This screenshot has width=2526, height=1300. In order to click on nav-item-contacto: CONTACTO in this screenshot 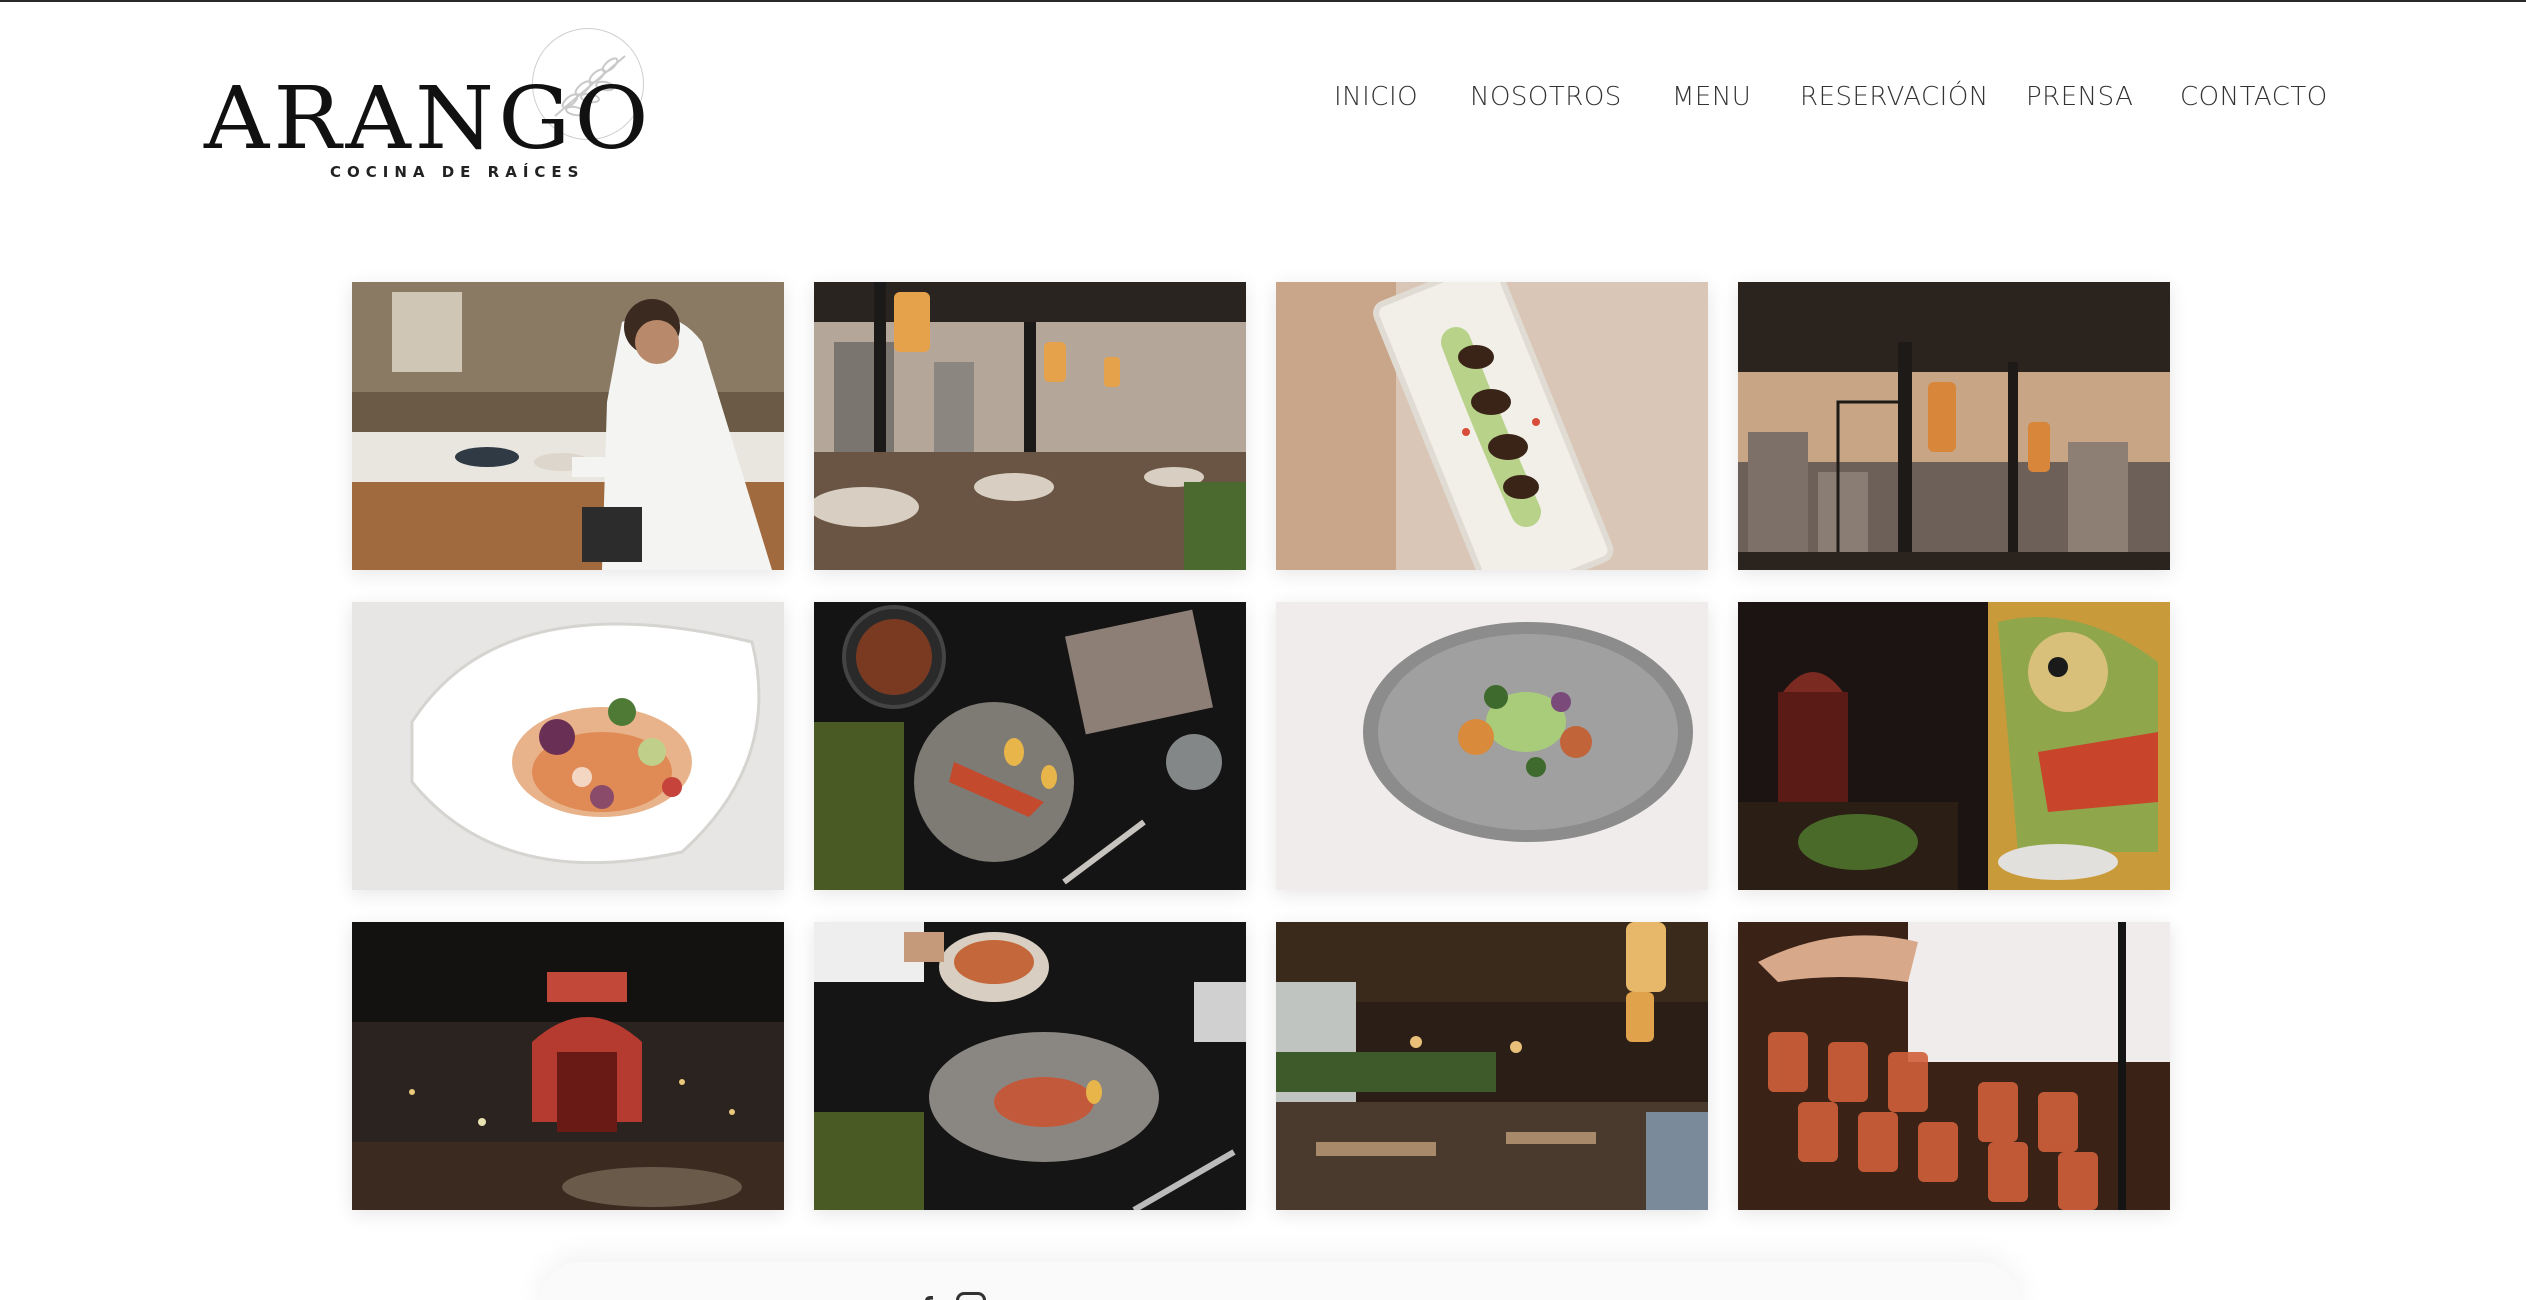, I will do `click(2254, 97)`.